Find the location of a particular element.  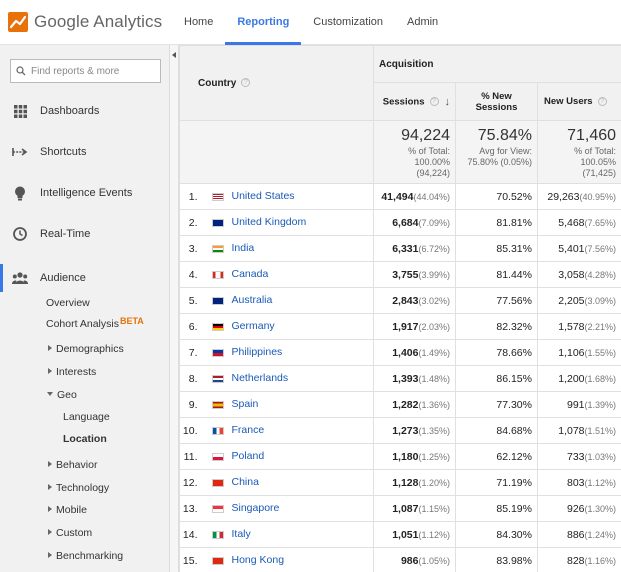

sidebar-sub-mobile: Mobile is located at coordinates (67, 510).